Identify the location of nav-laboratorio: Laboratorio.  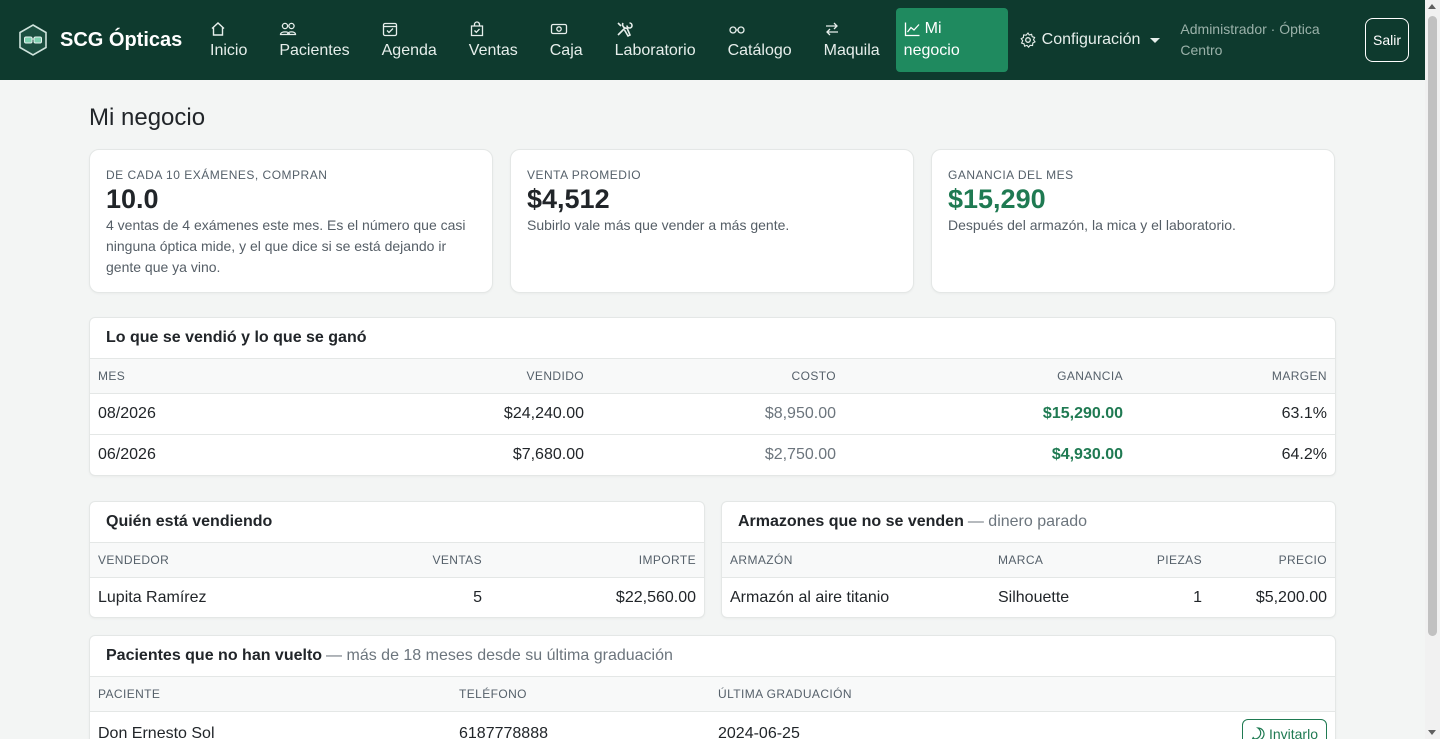
(655, 40).